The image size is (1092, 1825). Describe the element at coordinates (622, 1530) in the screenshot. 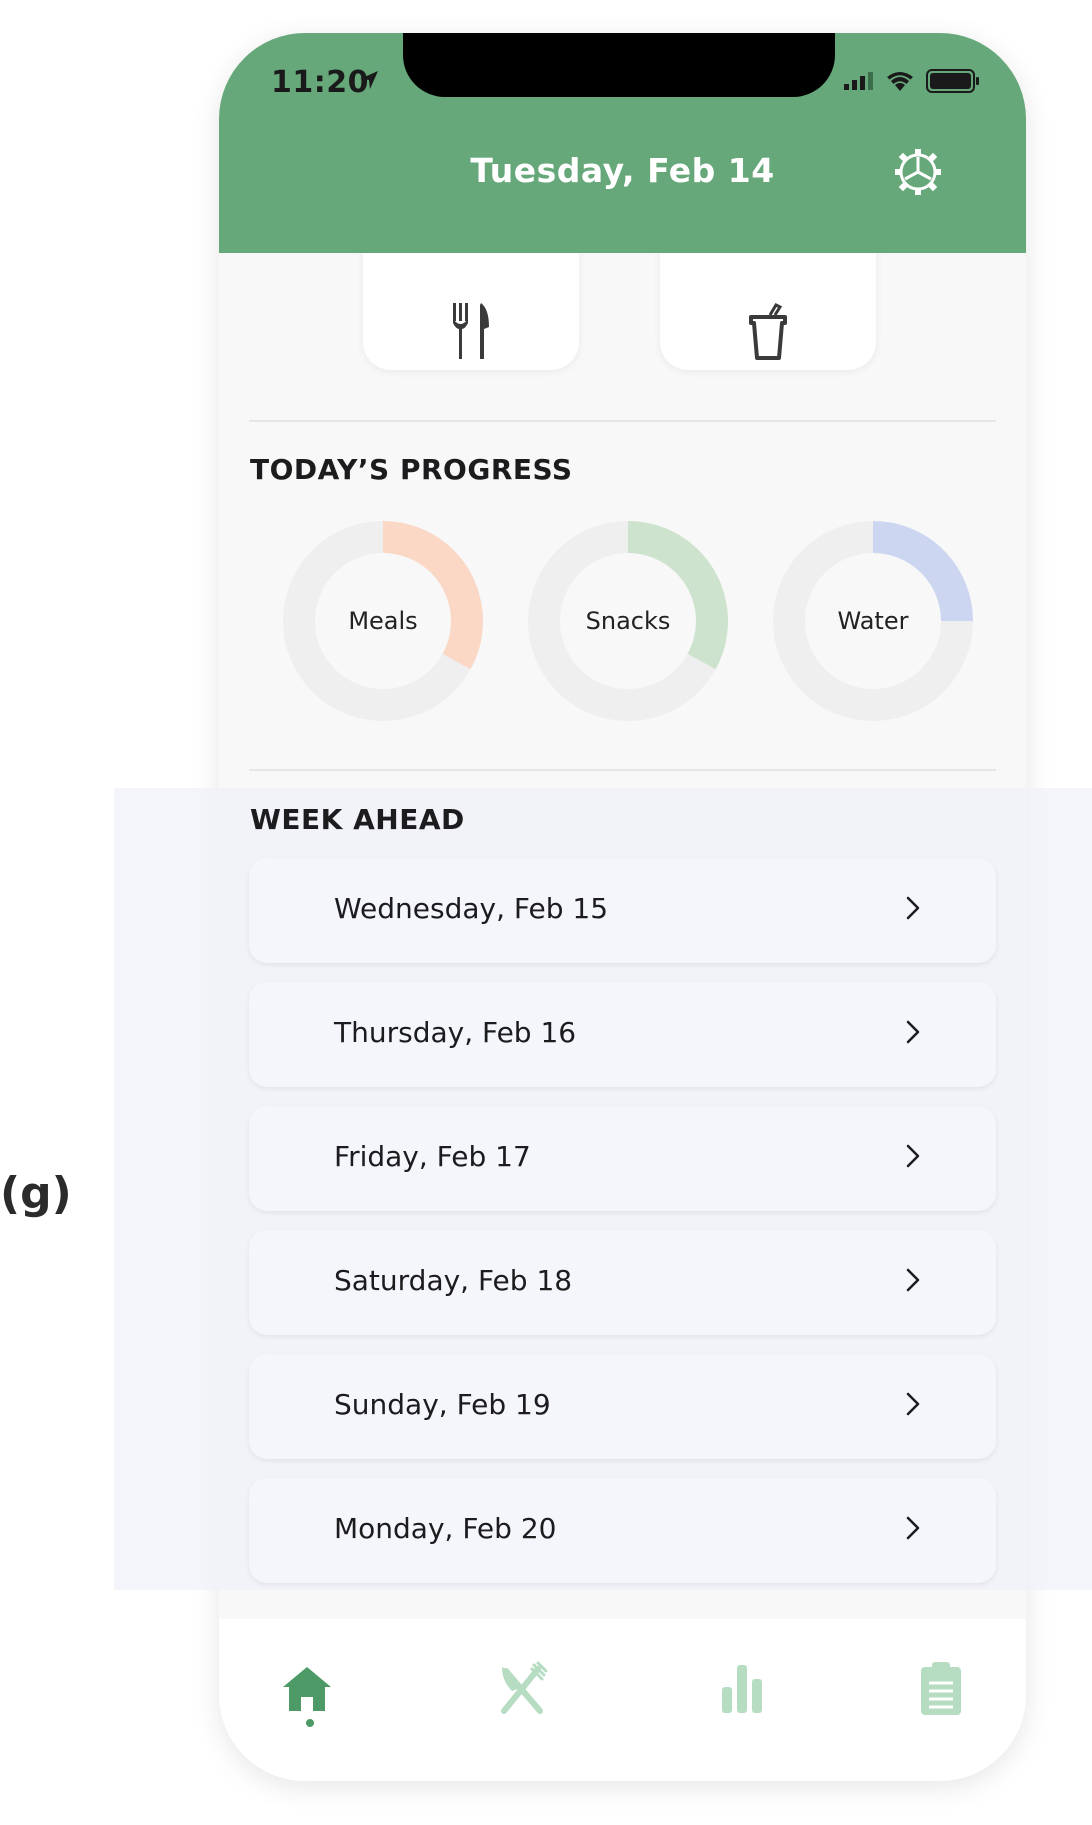

I see `day-card: Monday, Feb 20` at that location.